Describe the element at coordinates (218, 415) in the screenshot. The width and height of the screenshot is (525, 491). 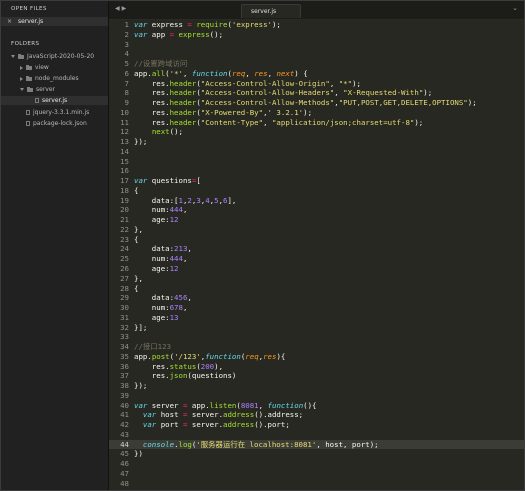
I see `code-line: var host = server.address().address;` at that location.